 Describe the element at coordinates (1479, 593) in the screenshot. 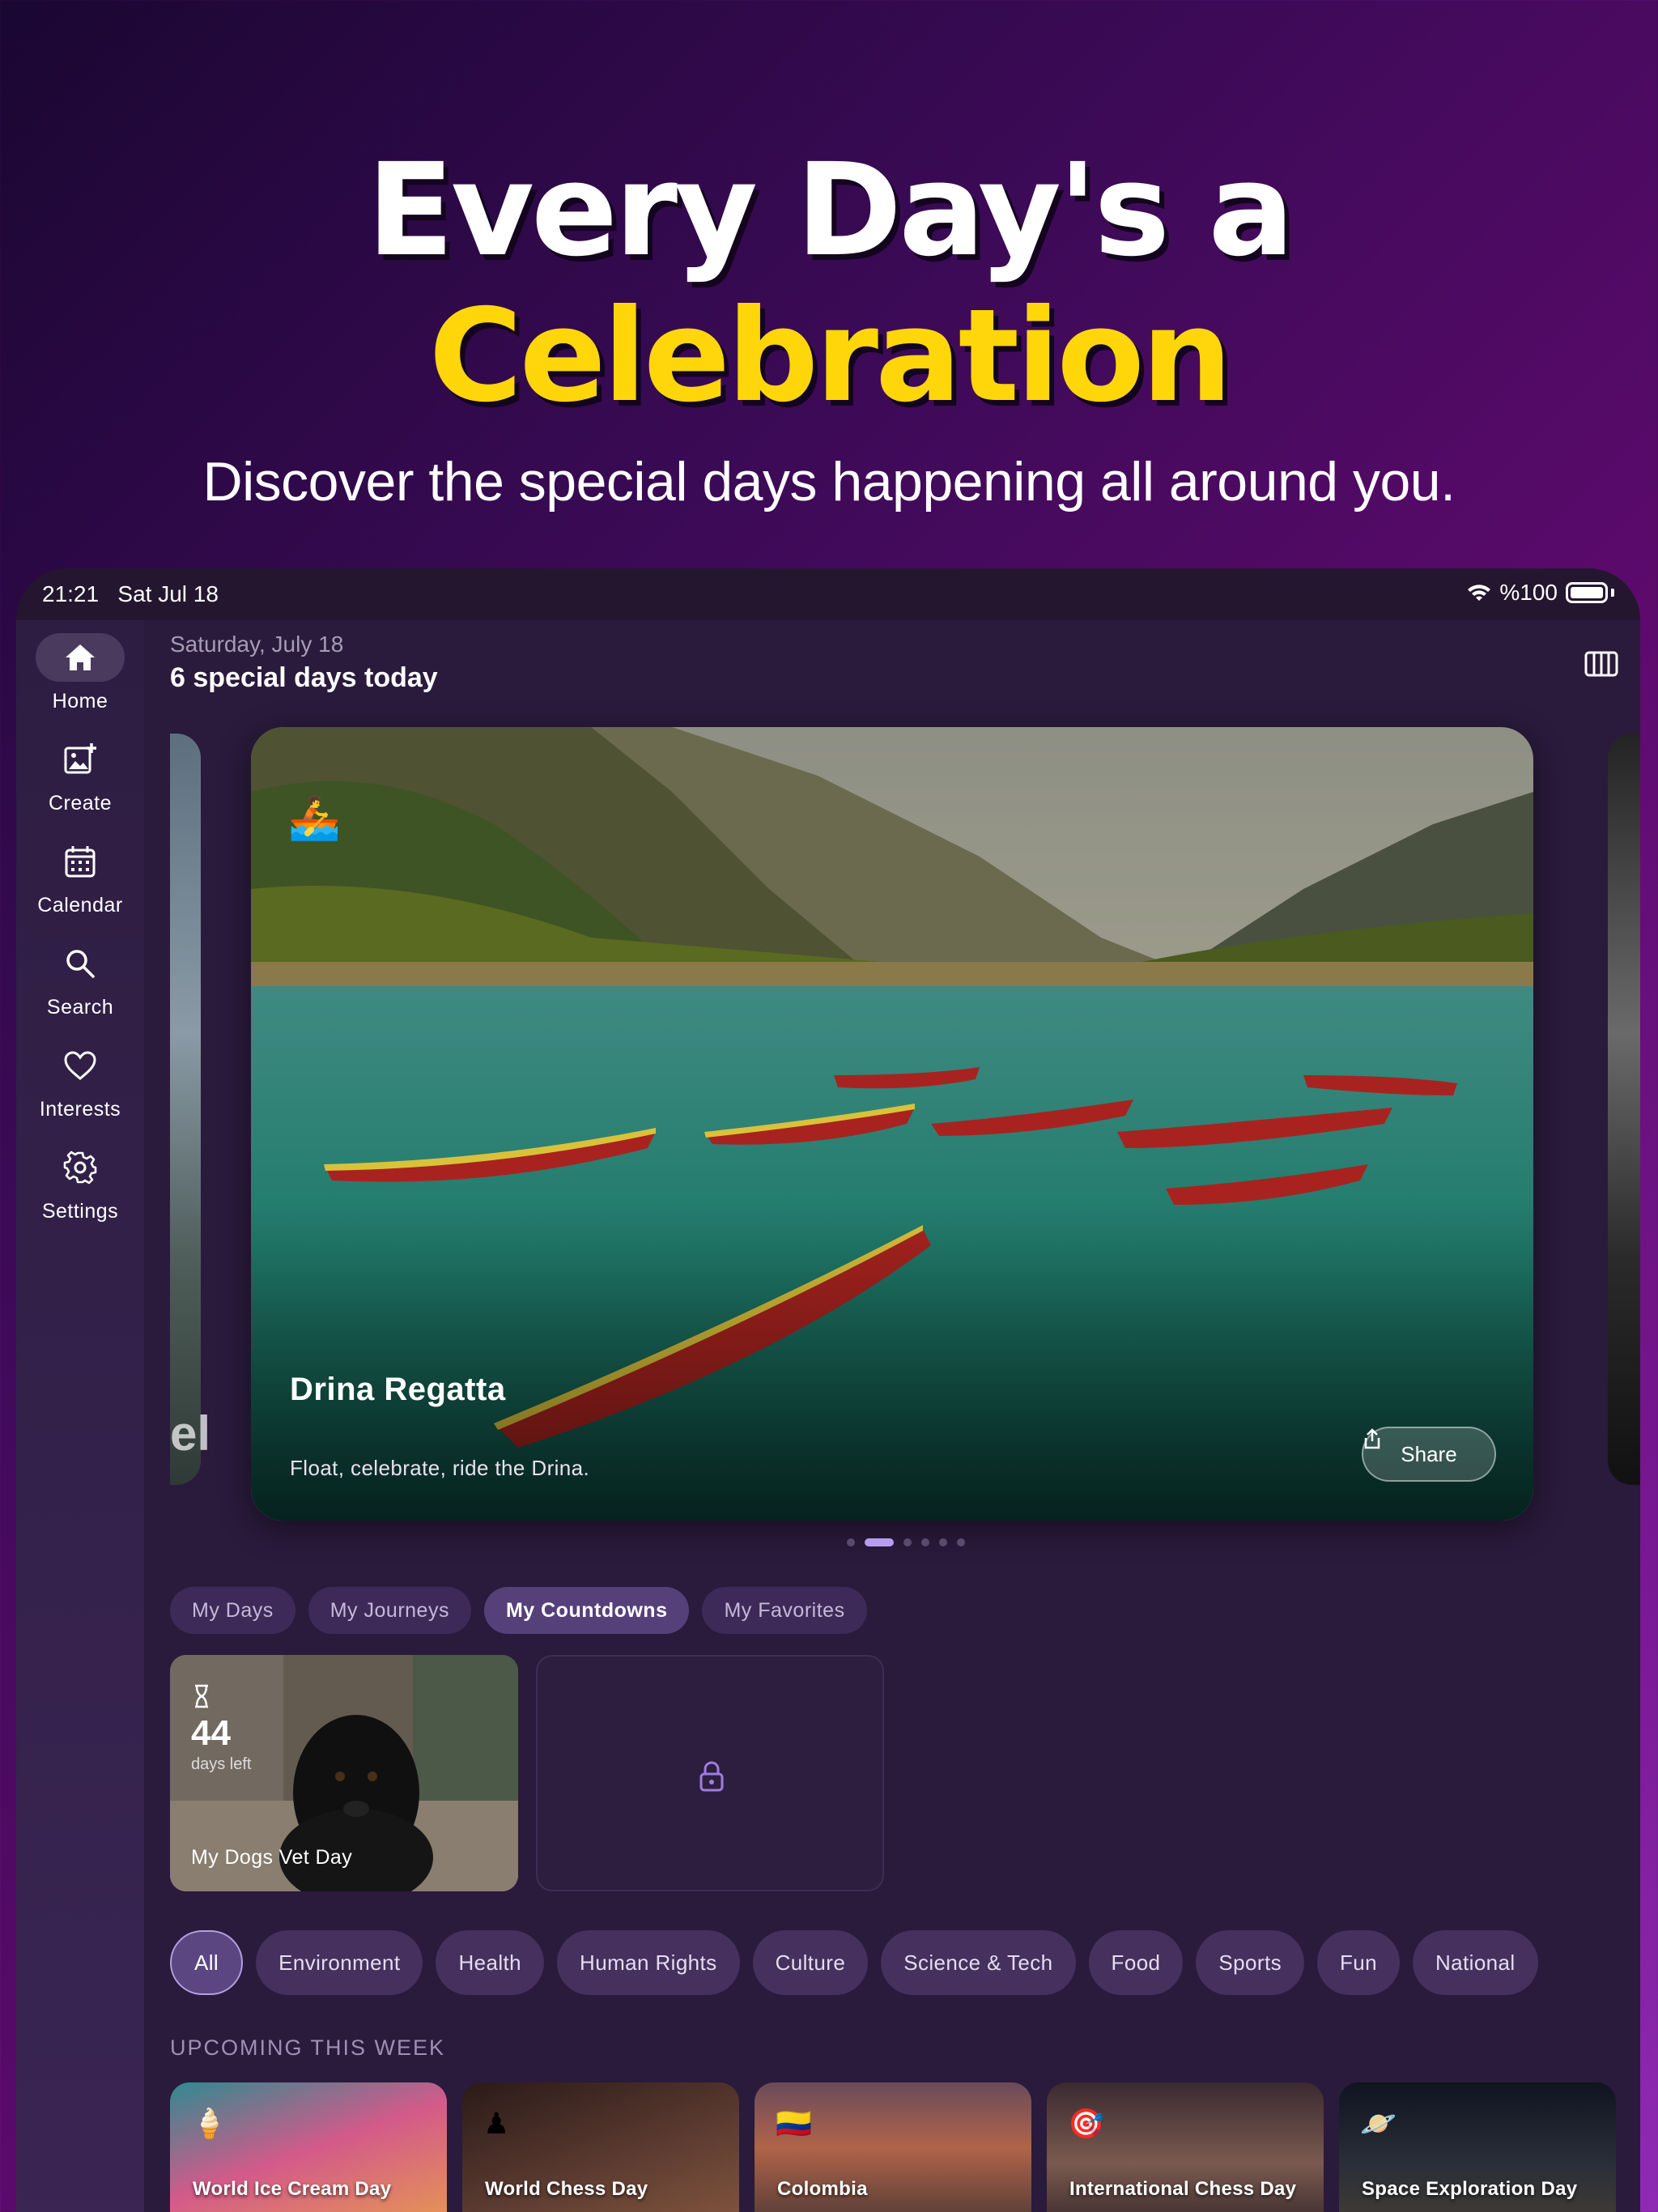

I see `wifi-icon` at that location.